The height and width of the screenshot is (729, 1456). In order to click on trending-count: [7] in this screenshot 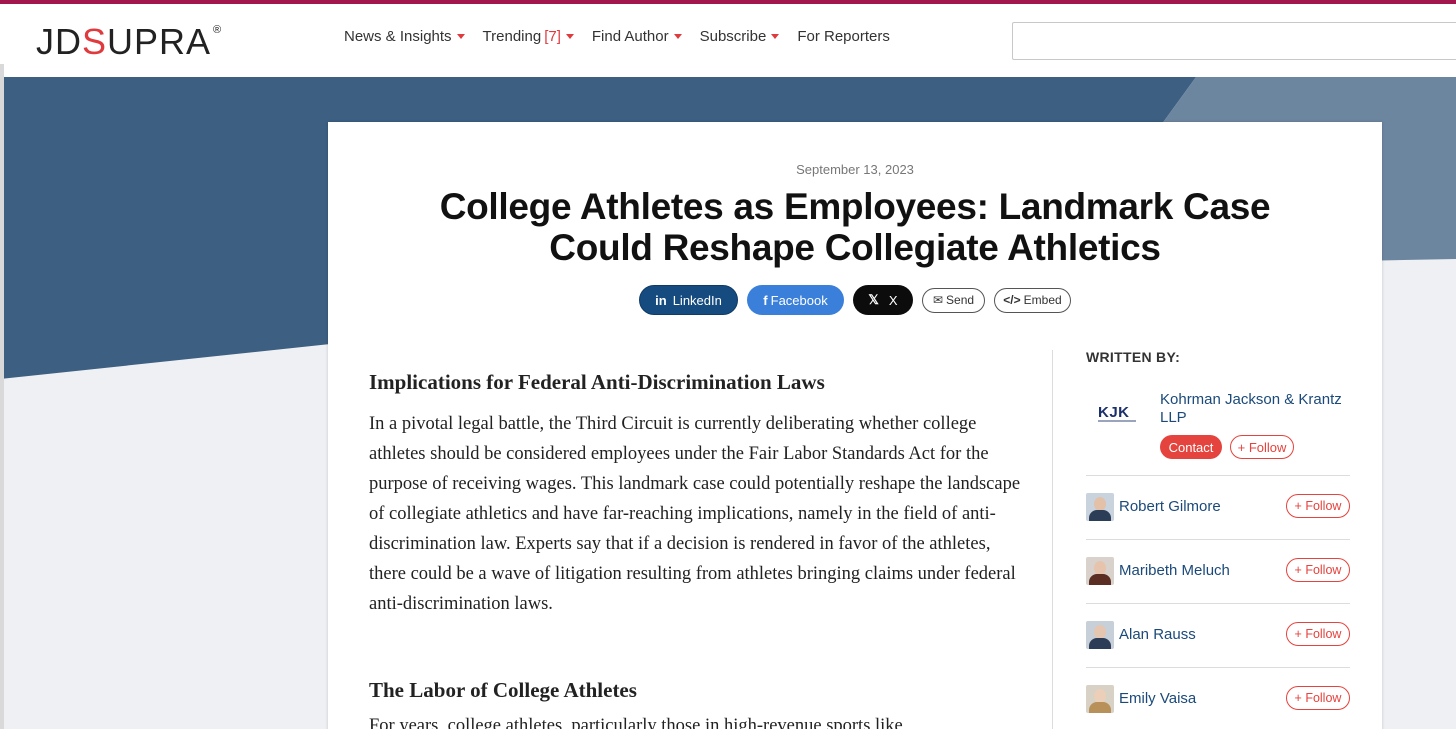, I will do `click(552, 36)`.